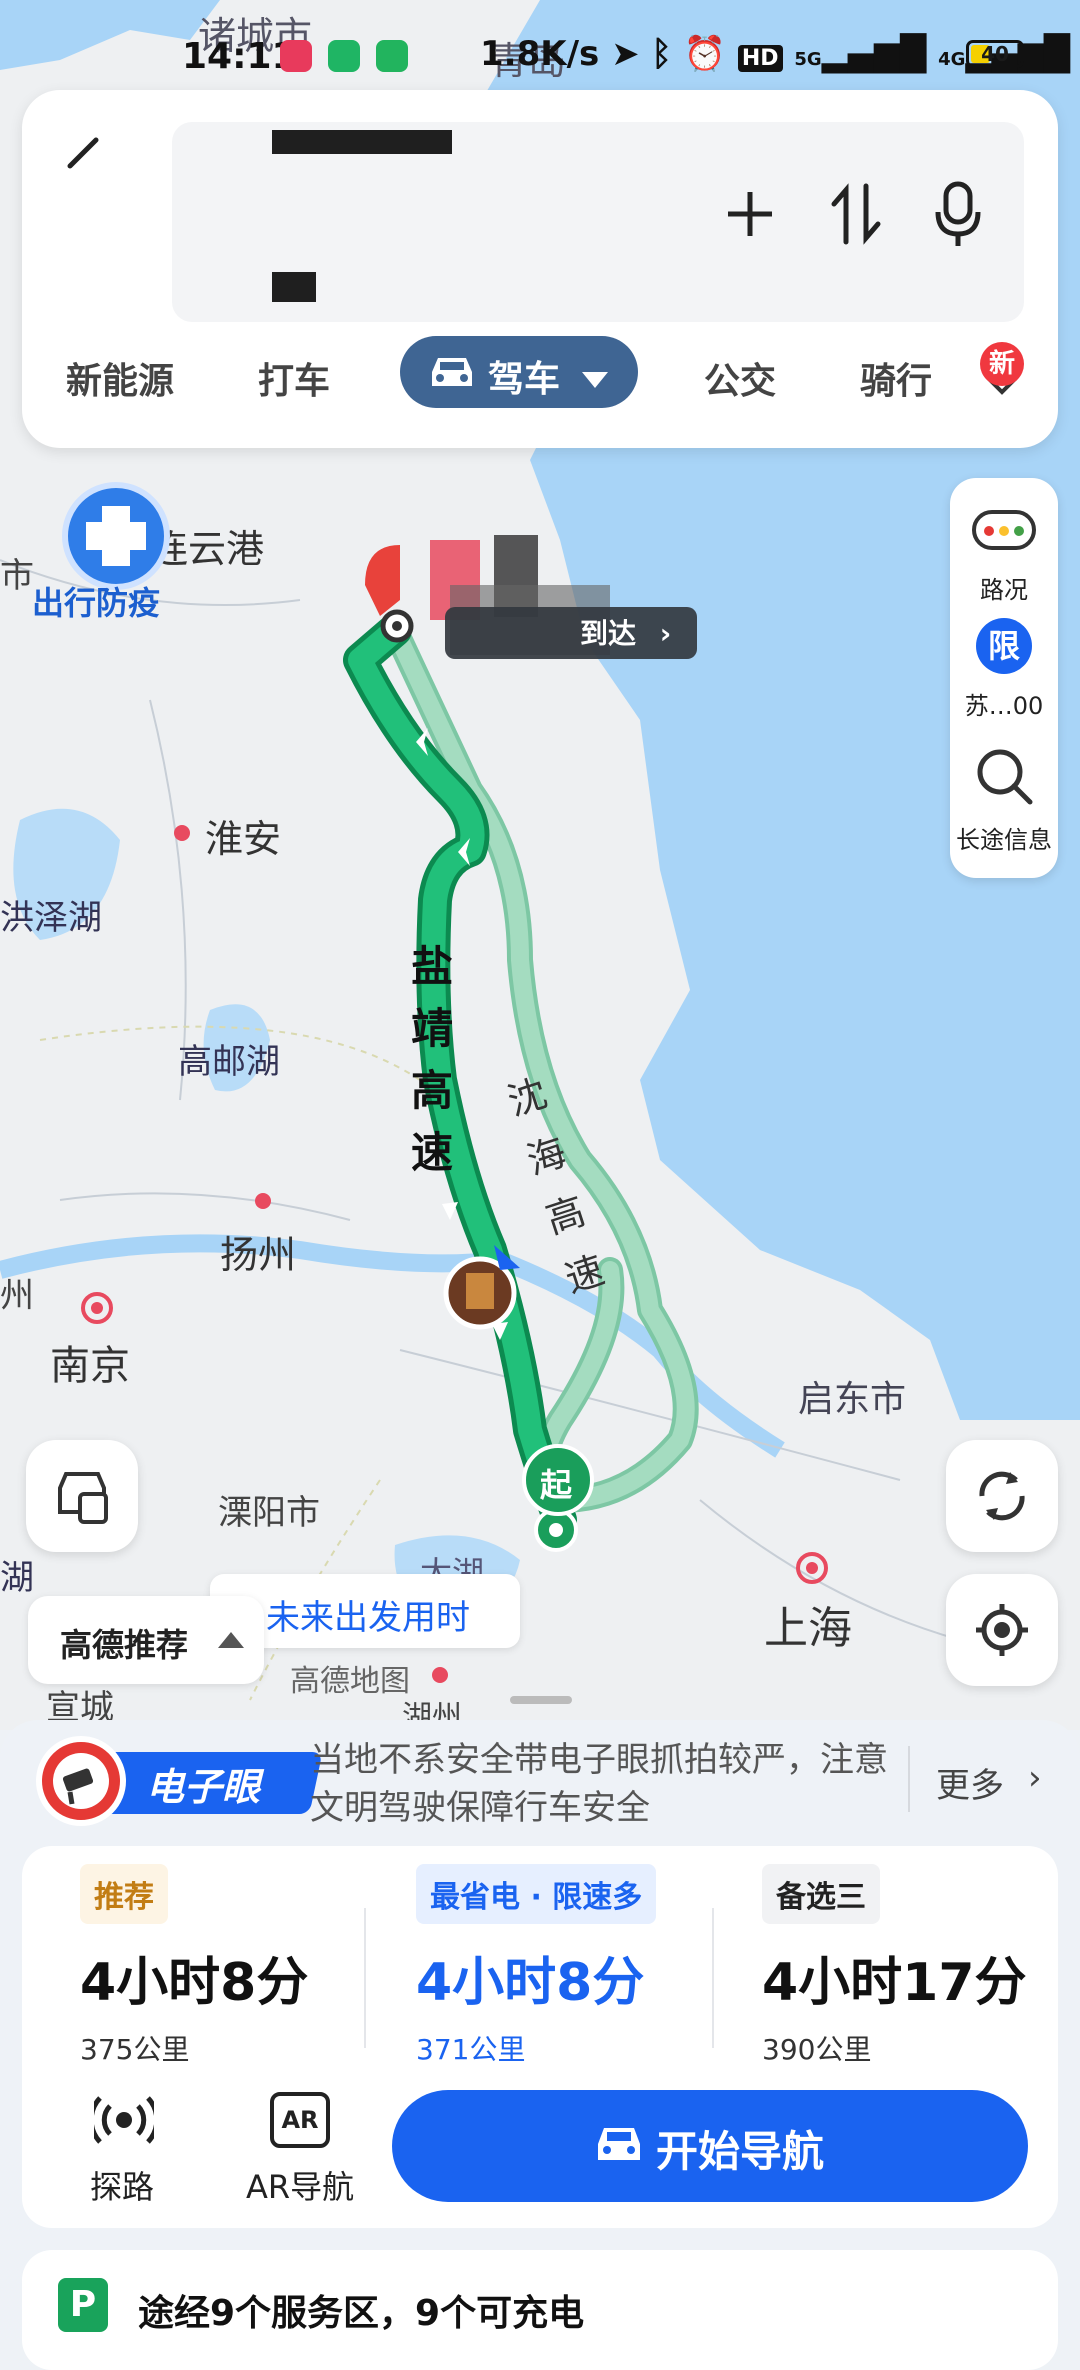  Describe the element at coordinates (536, 1894) in the screenshot. I see `route-tag: 最省电 · 限速多` at that location.